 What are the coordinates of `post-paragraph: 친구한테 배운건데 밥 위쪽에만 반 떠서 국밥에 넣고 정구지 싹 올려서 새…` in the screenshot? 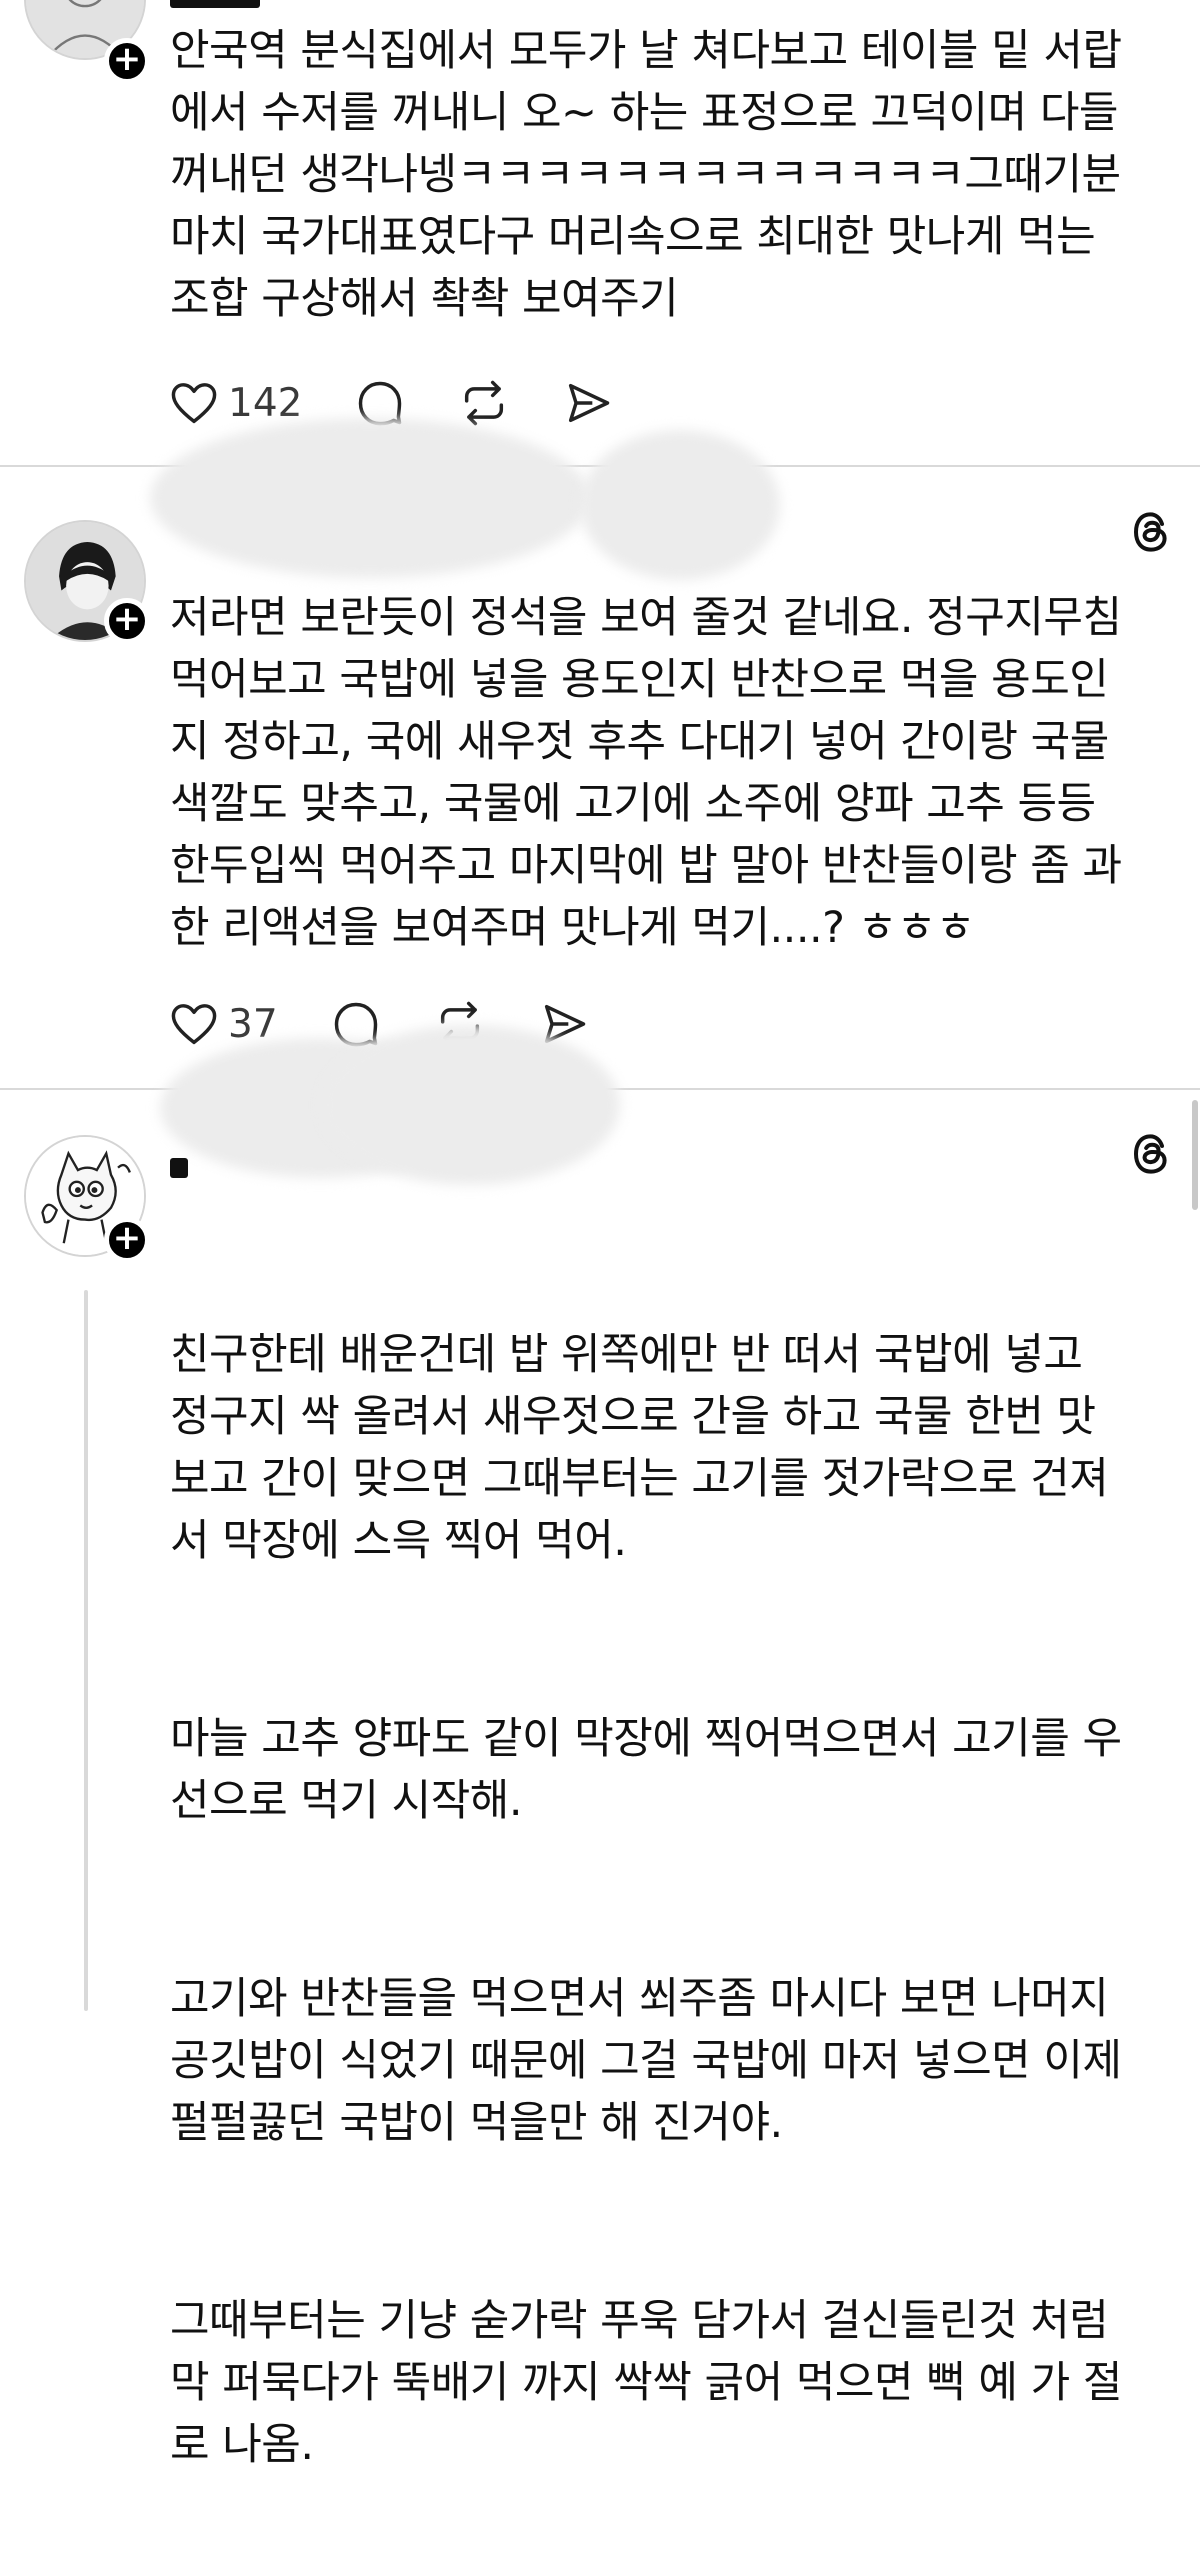 It's located at (639, 1448).